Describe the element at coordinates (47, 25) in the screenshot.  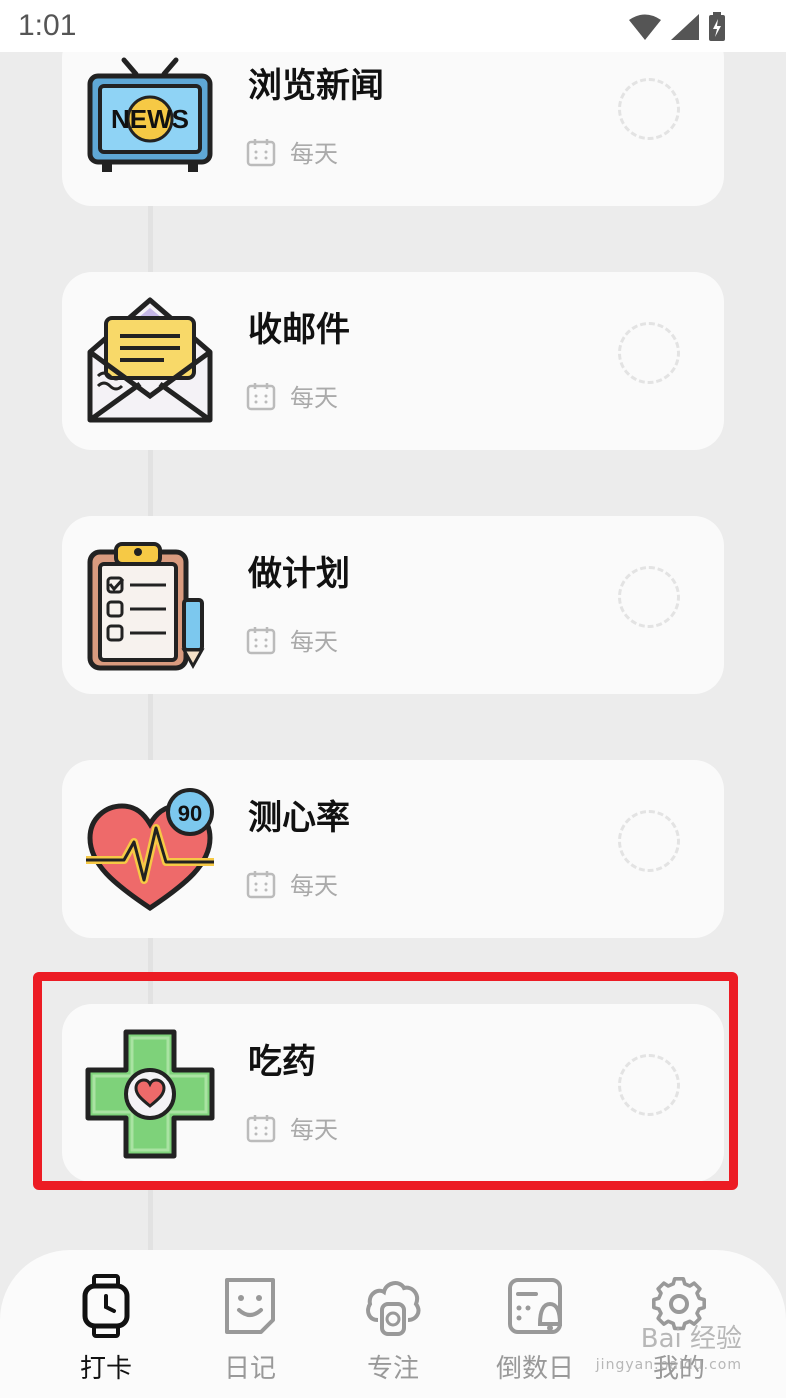
I see `status-time: 1:01` at that location.